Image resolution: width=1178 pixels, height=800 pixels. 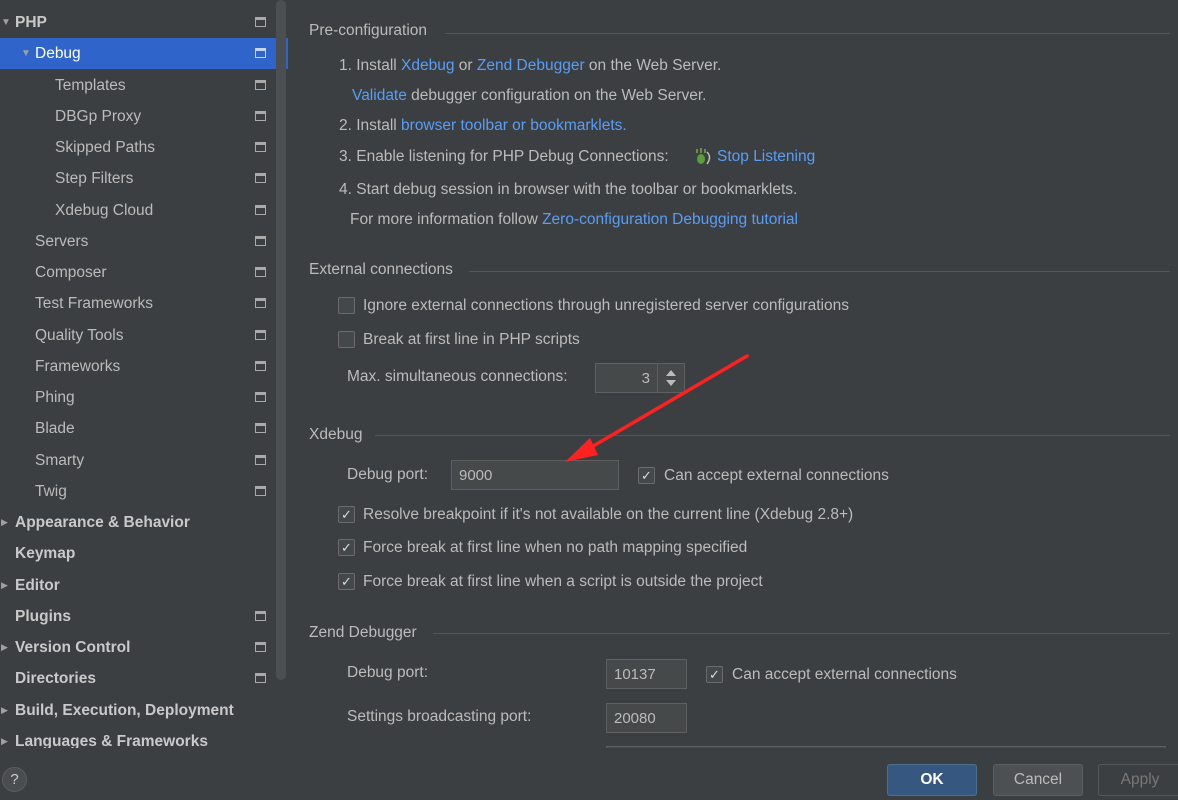 What do you see at coordinates (90, 85) in the screenshot?
I see `sidebar-item-label: Templates` at bounding box center [90, 85].